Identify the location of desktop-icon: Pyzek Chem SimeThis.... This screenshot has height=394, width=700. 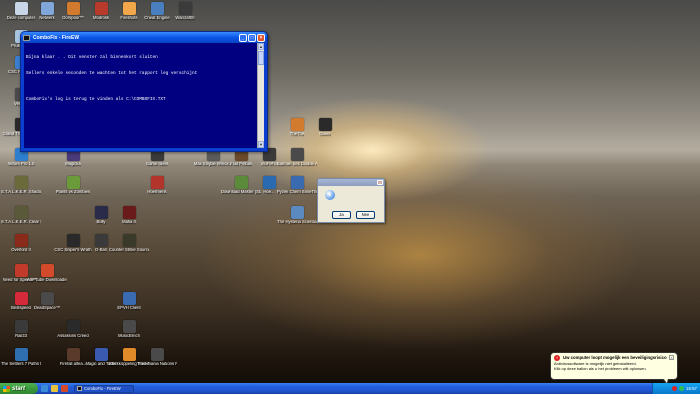
(297, 185).